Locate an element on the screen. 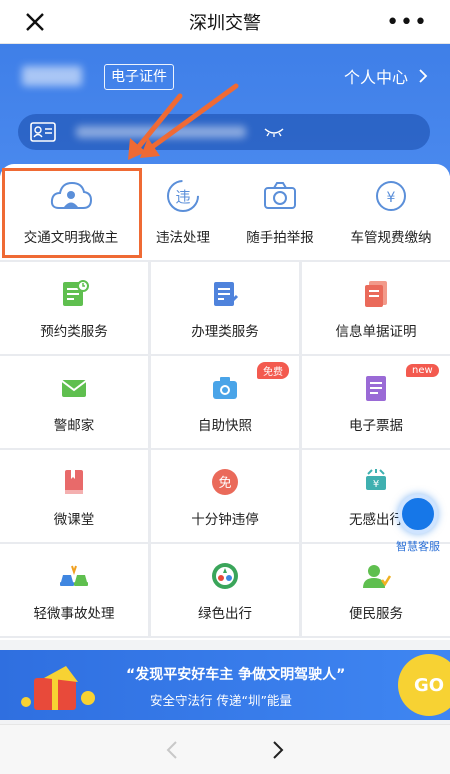 The width and height of the screenshot is (450, 774). violation-icon: 违 is located at coordinates (183, 196).